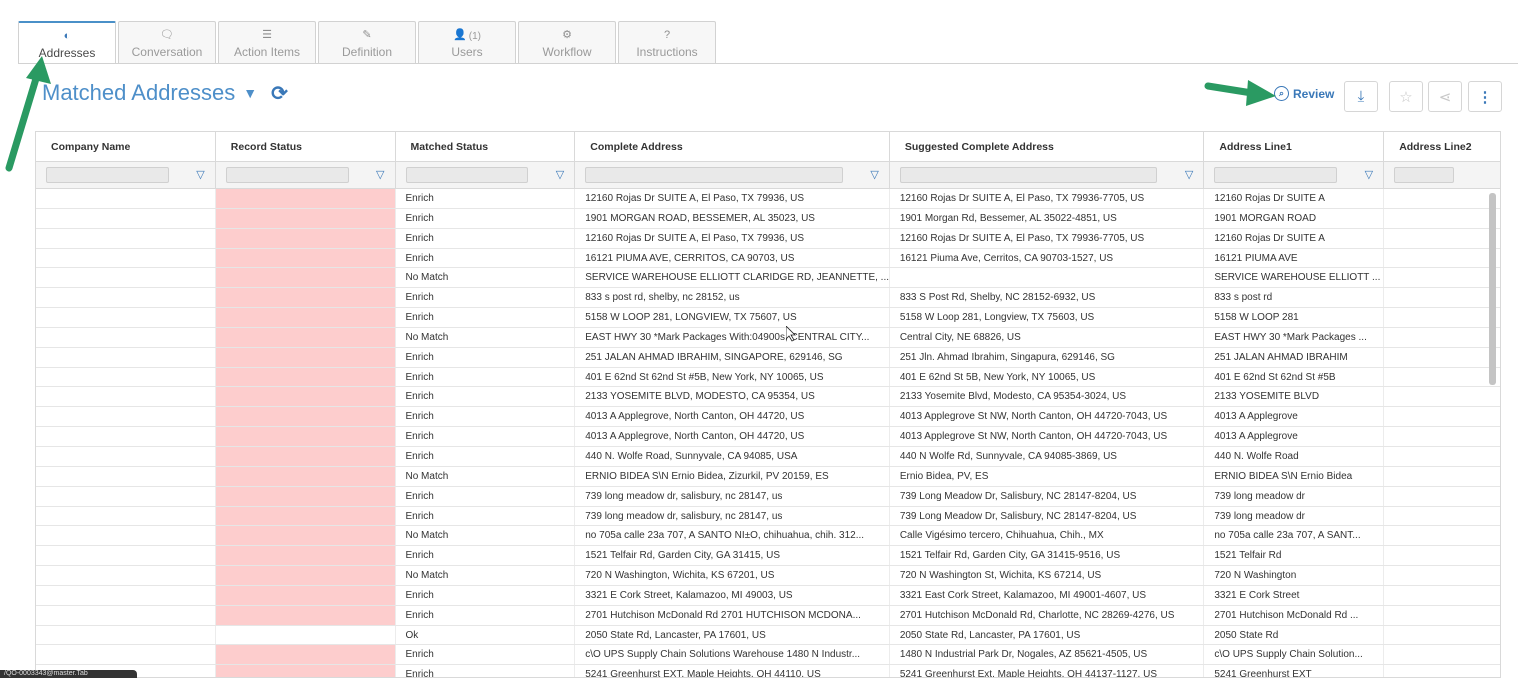 This screenshot has width=1536, height=678. What do you see at coordinates (567, 42) in the screenshot?
I see `tab-workflow: ⚙ Workflow` at bounding box center [567, 42].